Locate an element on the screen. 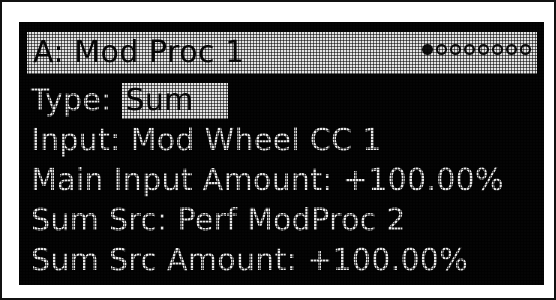  page-indicator is located at coordinates (476, 49).